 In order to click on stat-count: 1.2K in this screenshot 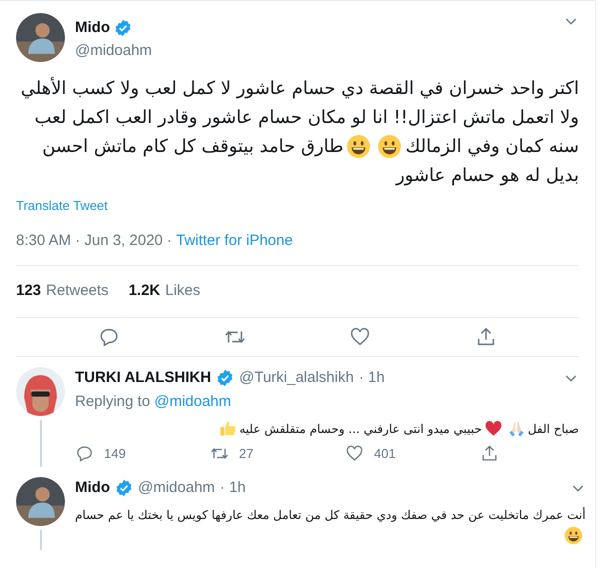, I will do `click(144, 291)`.